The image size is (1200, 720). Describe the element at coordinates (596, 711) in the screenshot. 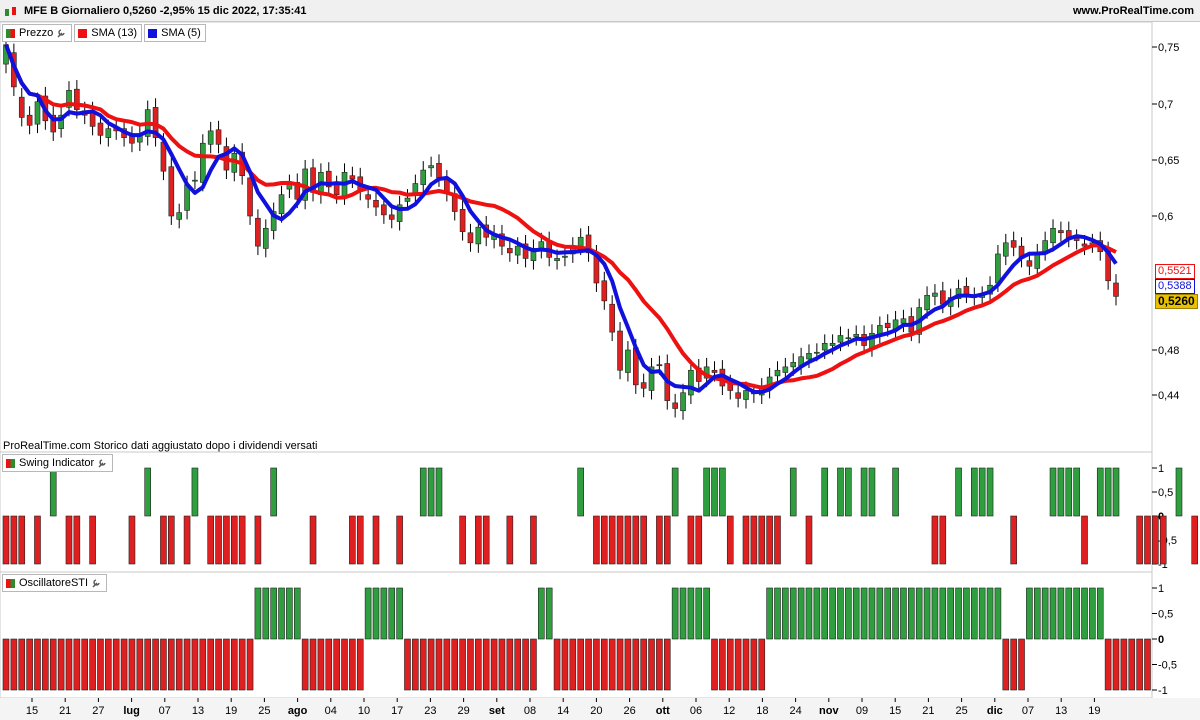

I see `x-tick-label: 20` at that location.